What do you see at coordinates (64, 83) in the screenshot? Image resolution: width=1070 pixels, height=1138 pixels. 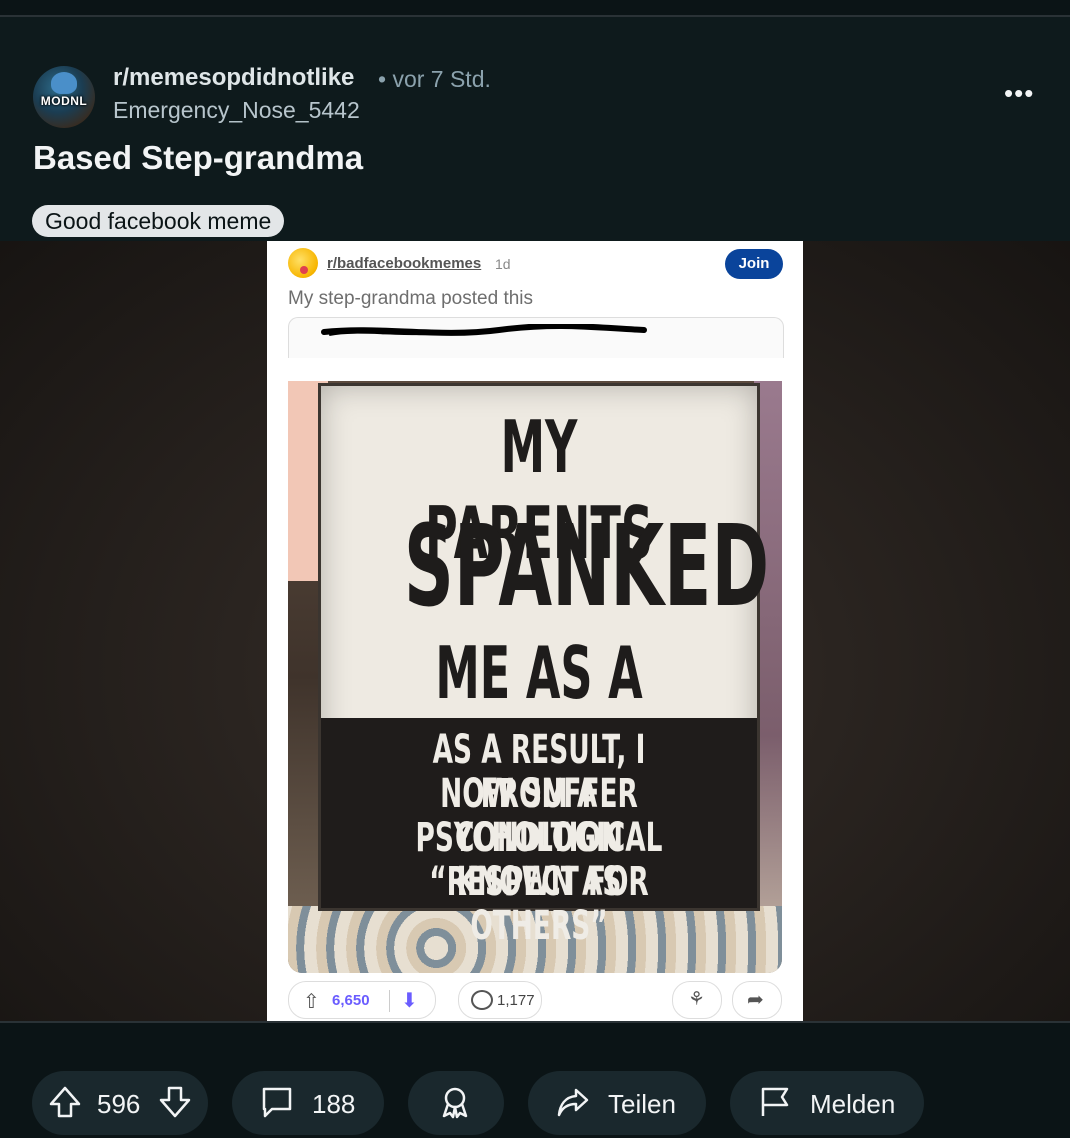 I see `mascot-icon` at bounding box center [64, 83].